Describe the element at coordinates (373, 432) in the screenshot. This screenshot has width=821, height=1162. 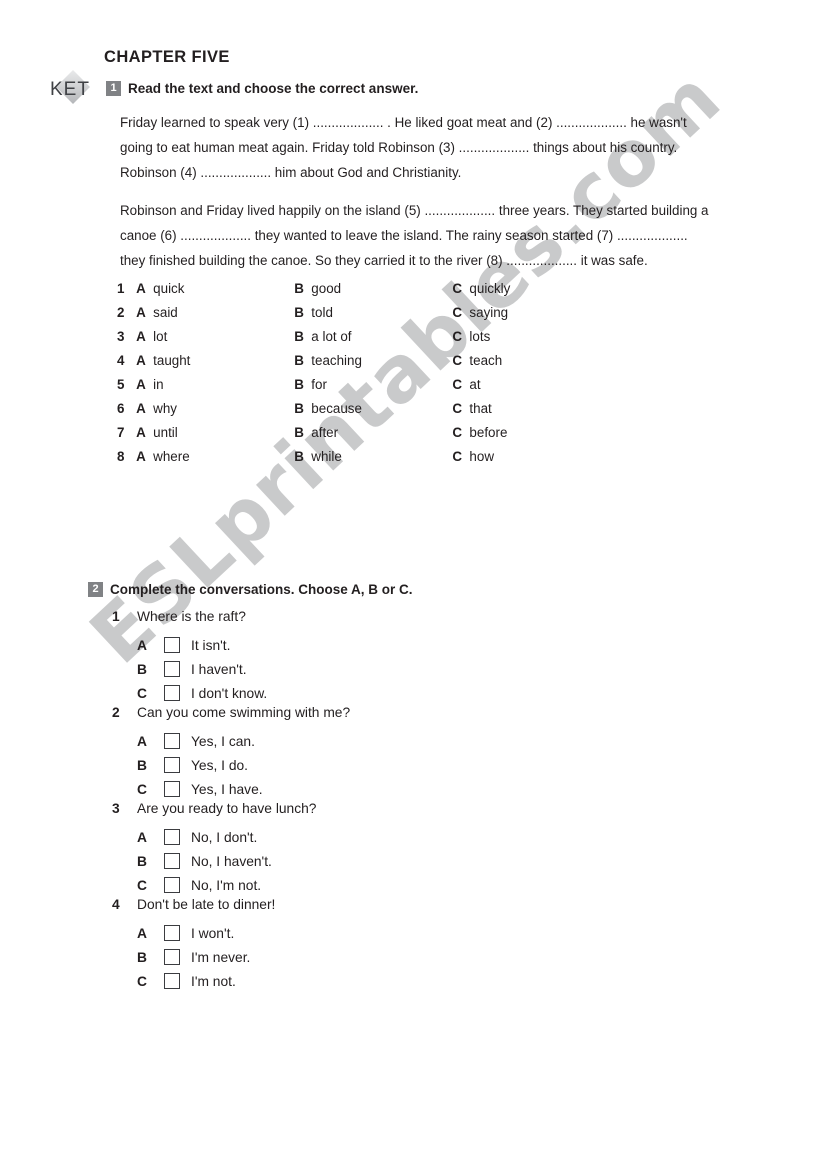
I see `option-choice-b: B after` at that location.